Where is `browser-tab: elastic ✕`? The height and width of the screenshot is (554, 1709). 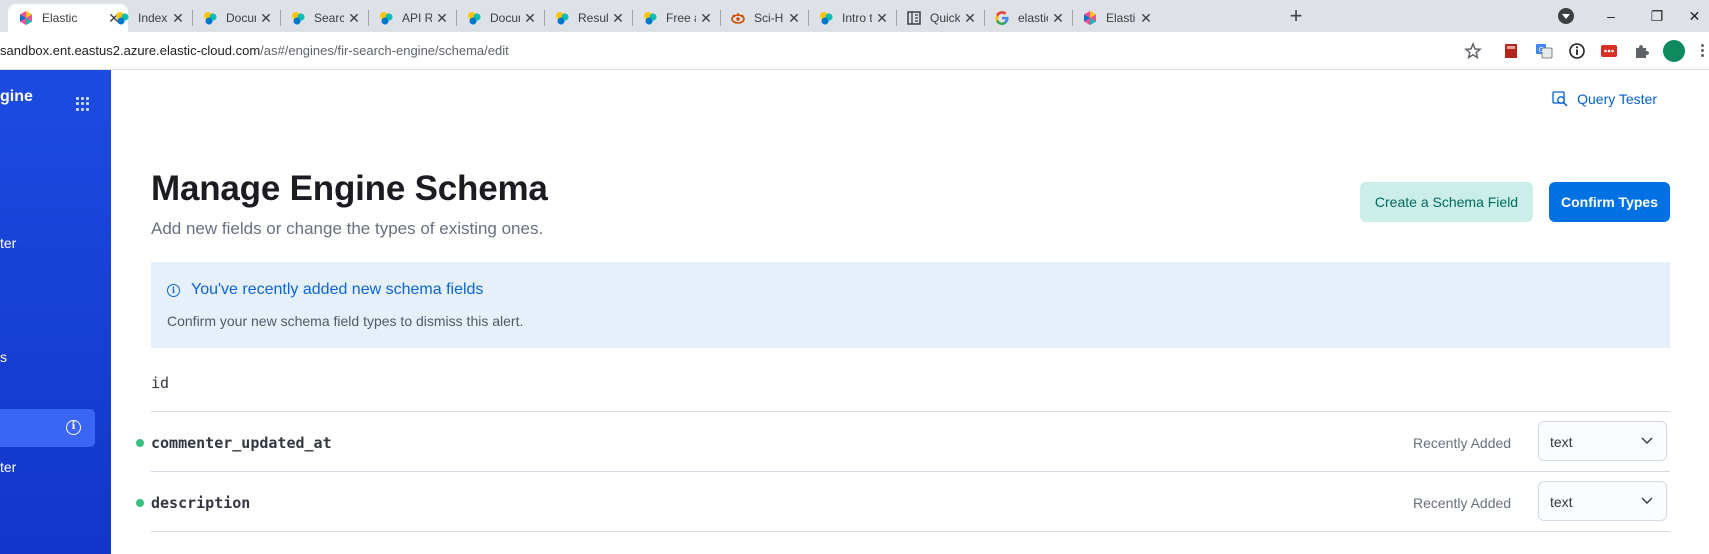 browser-tab: elastic ✕ is located at coordinates (1028, 18).